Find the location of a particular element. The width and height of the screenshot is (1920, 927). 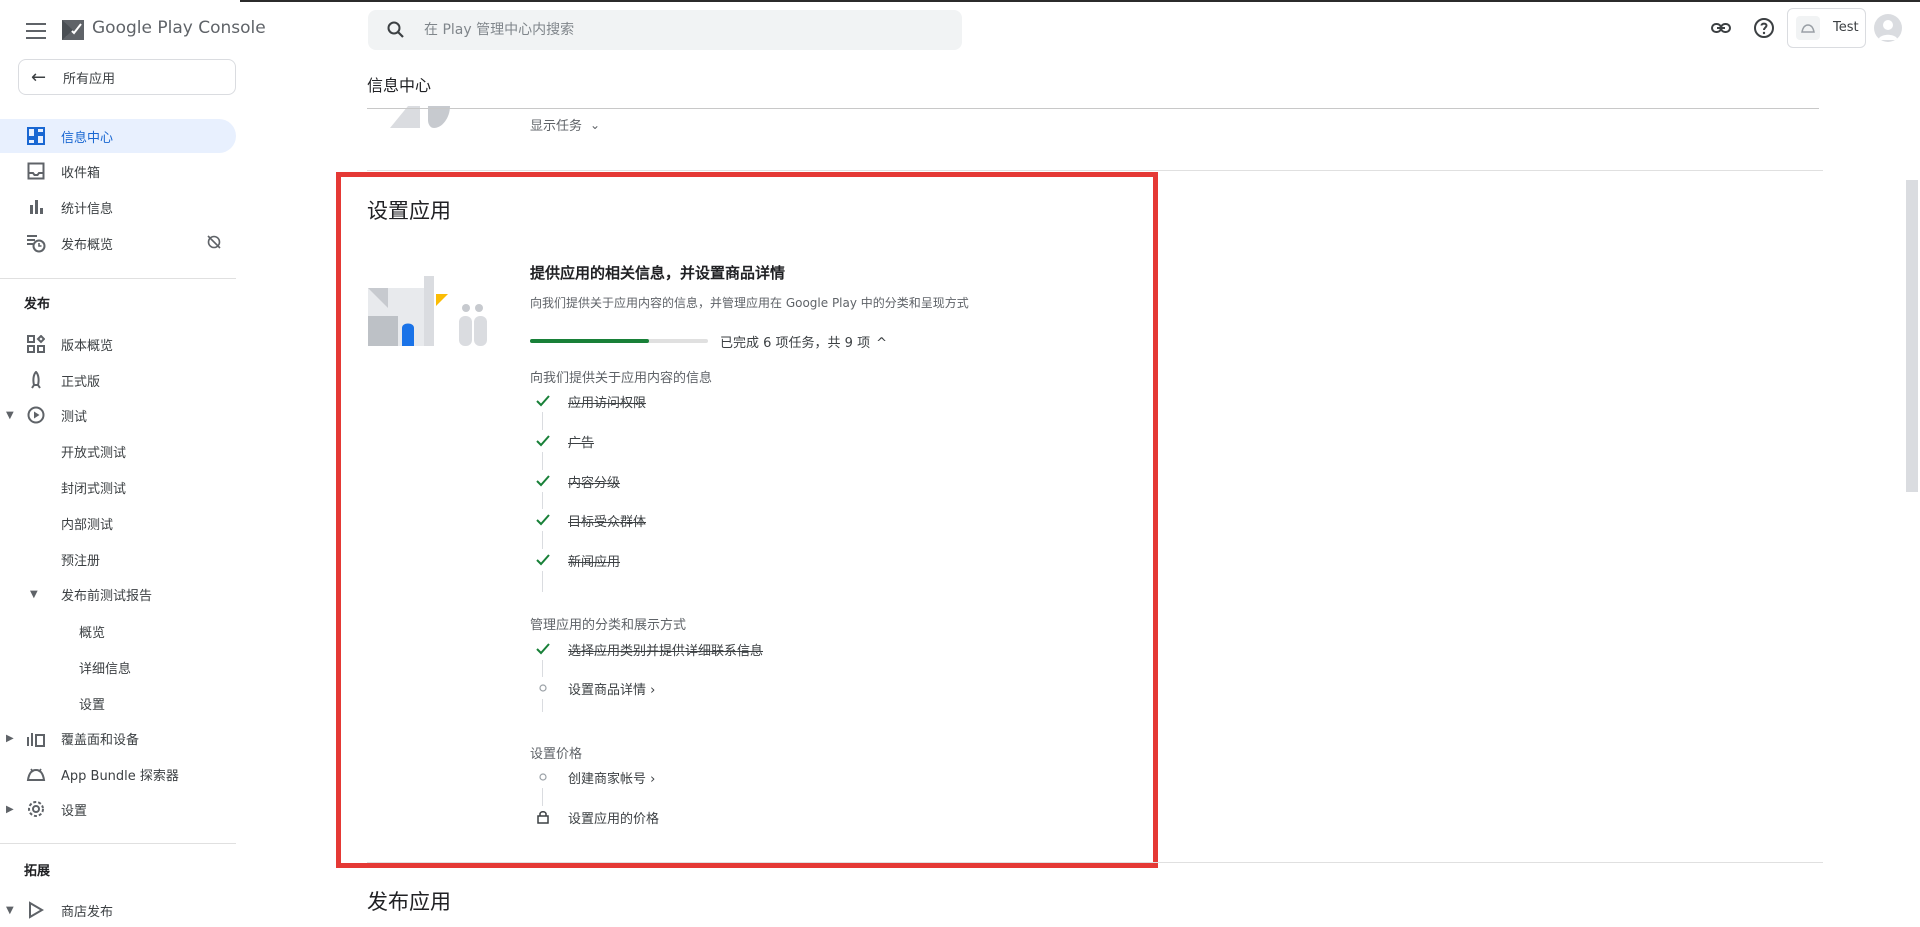

sidebar-item-reach-devices: ▶ 覆盖面和设备 is located at coordinates (118, 738).